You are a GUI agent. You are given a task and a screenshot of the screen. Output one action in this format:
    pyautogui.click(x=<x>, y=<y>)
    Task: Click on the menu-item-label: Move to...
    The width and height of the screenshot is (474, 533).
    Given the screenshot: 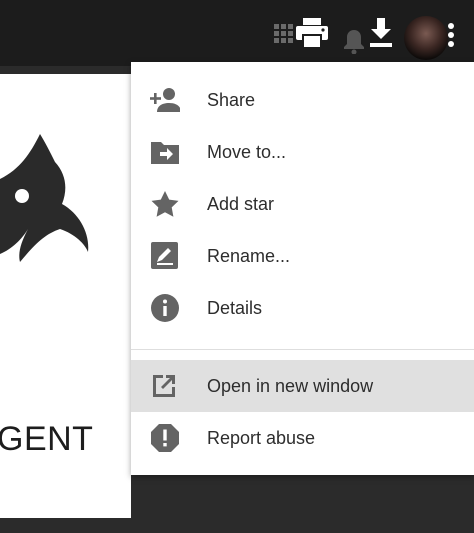 What is the action you would take?
    pyautogui.click(x=247, y=152)
    